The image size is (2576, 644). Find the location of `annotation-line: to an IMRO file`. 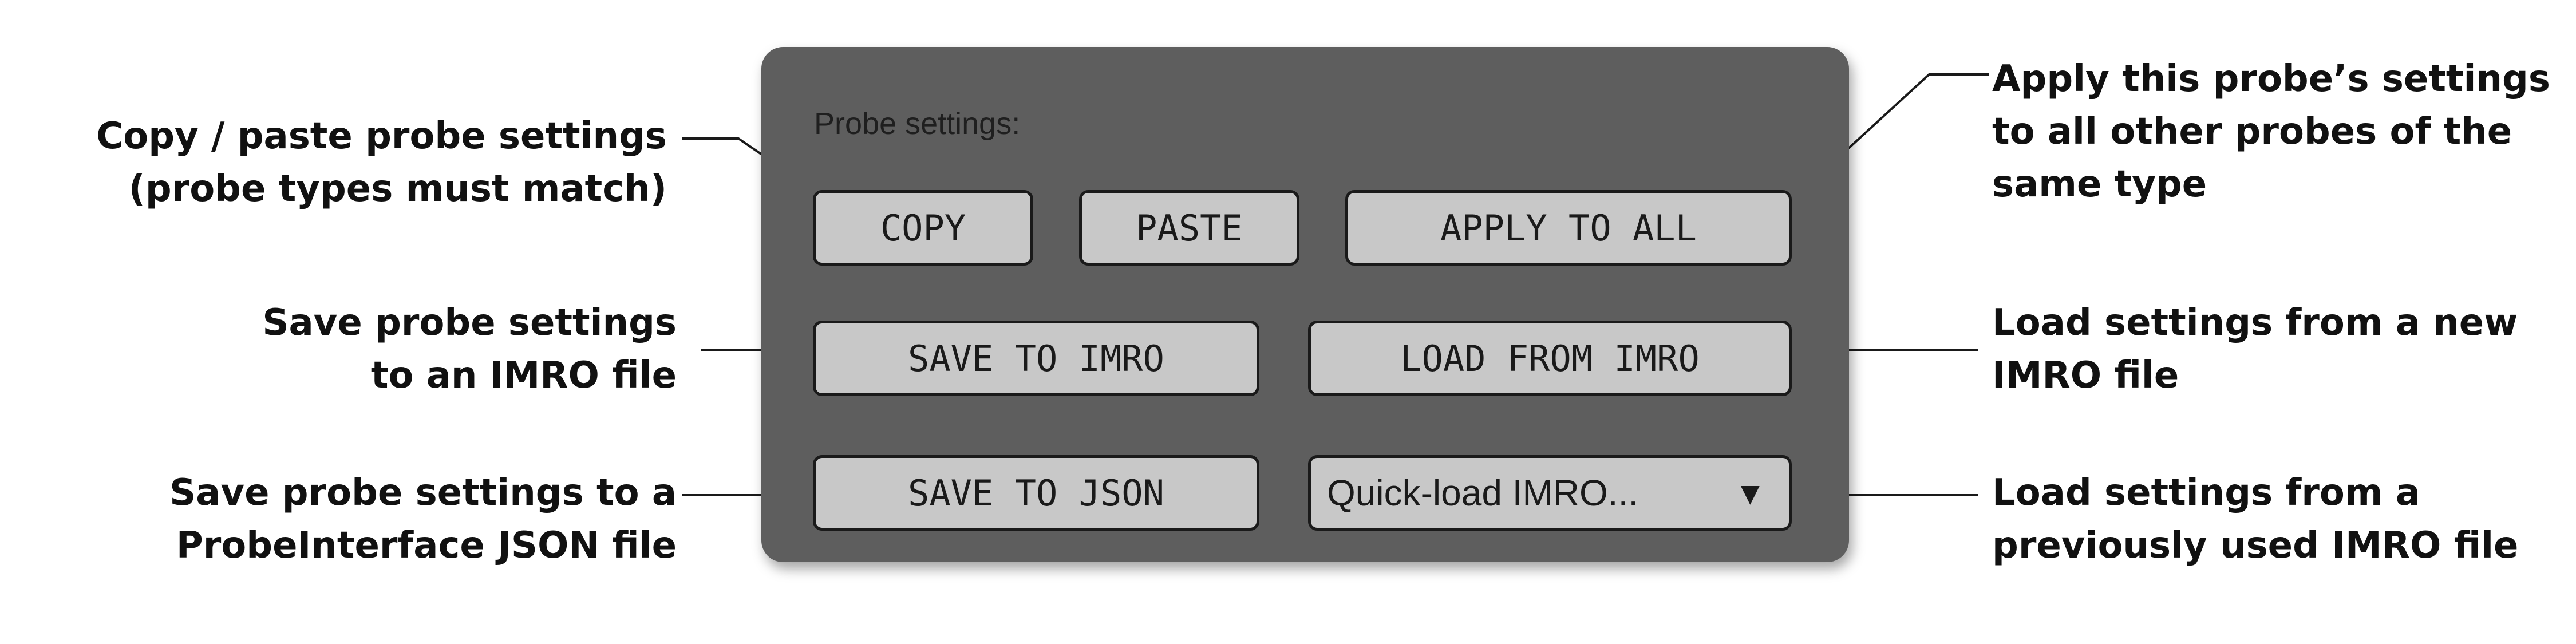

annotation-line: to an IMRO file is located at coordinates (523, 375).